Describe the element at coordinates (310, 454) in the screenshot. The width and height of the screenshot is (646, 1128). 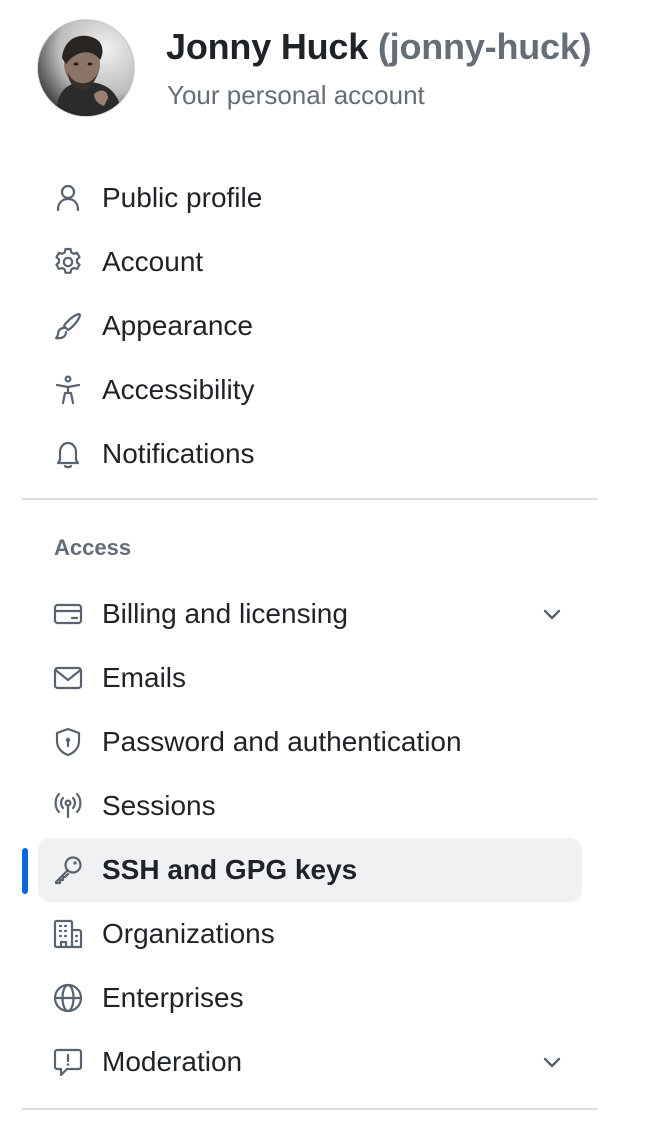
I see `nav-item-notifications: Notifications` at that location.